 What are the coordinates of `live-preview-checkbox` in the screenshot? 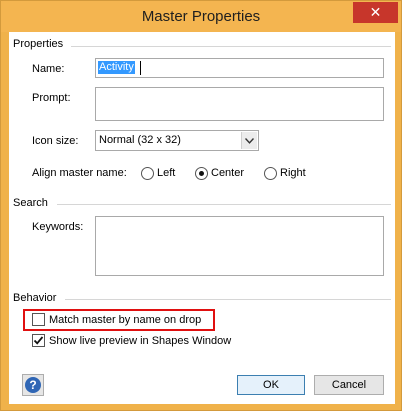 It's located at (38, 340).